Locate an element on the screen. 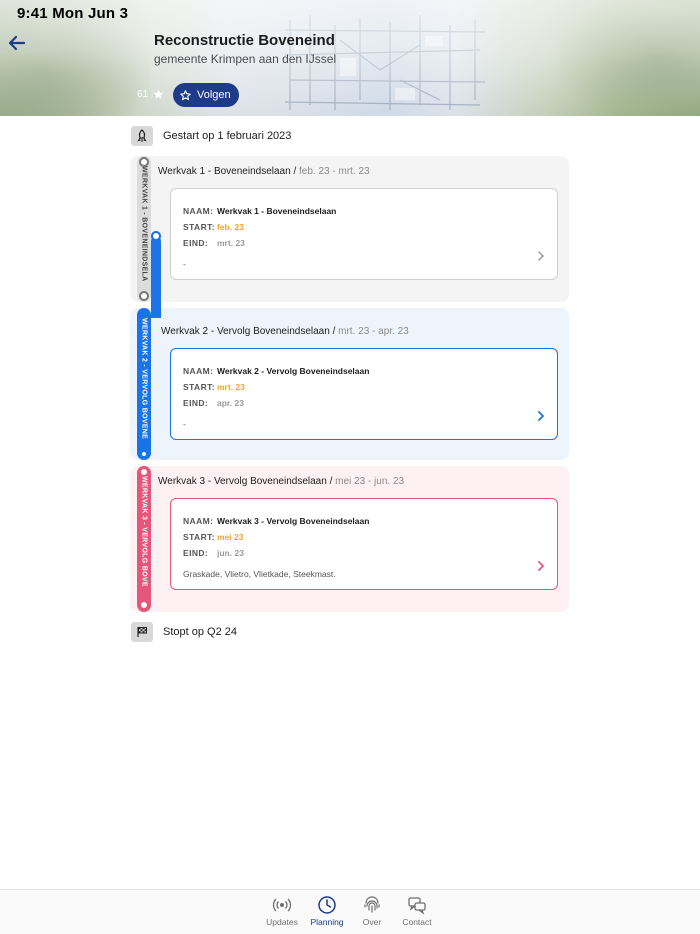 This screenshot has width=700, height=934. page-subtitle: gemeente Krimpen aan den IJssel is located at coordinates (245, 59).